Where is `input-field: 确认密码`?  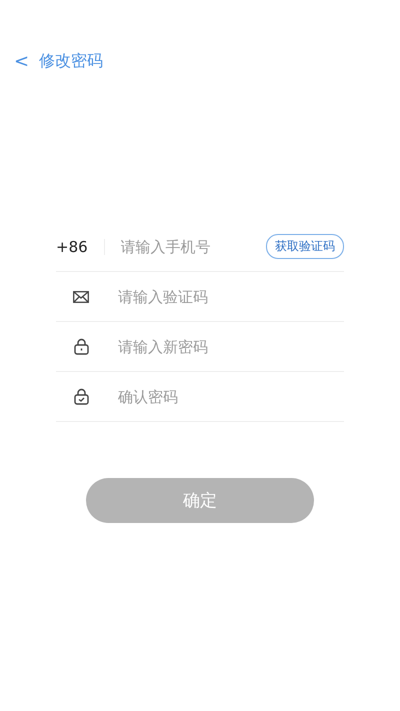
input-field: 确认密码 is located at coordinates (231, 397).